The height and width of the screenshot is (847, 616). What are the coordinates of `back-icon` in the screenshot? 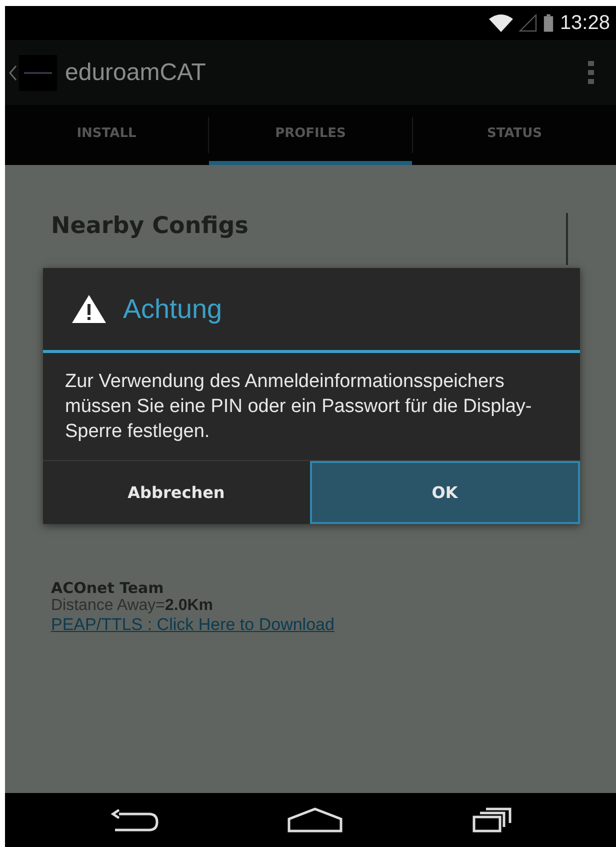 It's located at (134, 820).